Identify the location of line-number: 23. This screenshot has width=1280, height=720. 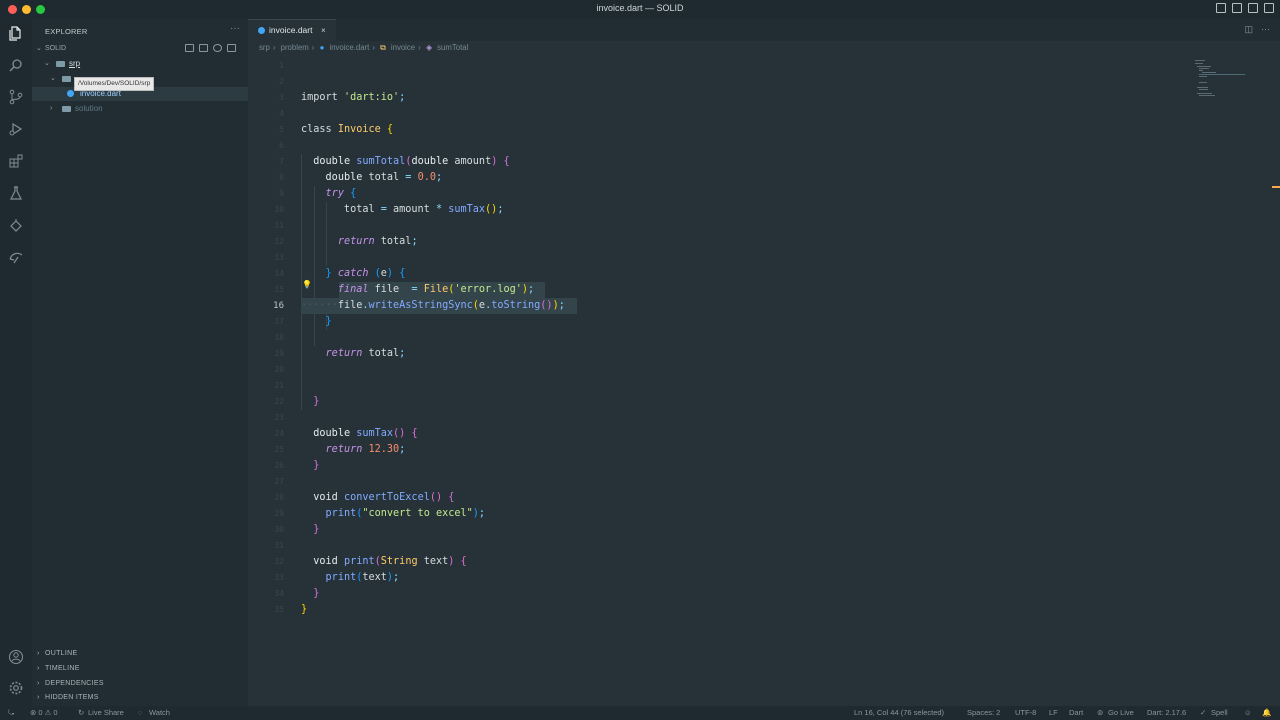
(279, 417).